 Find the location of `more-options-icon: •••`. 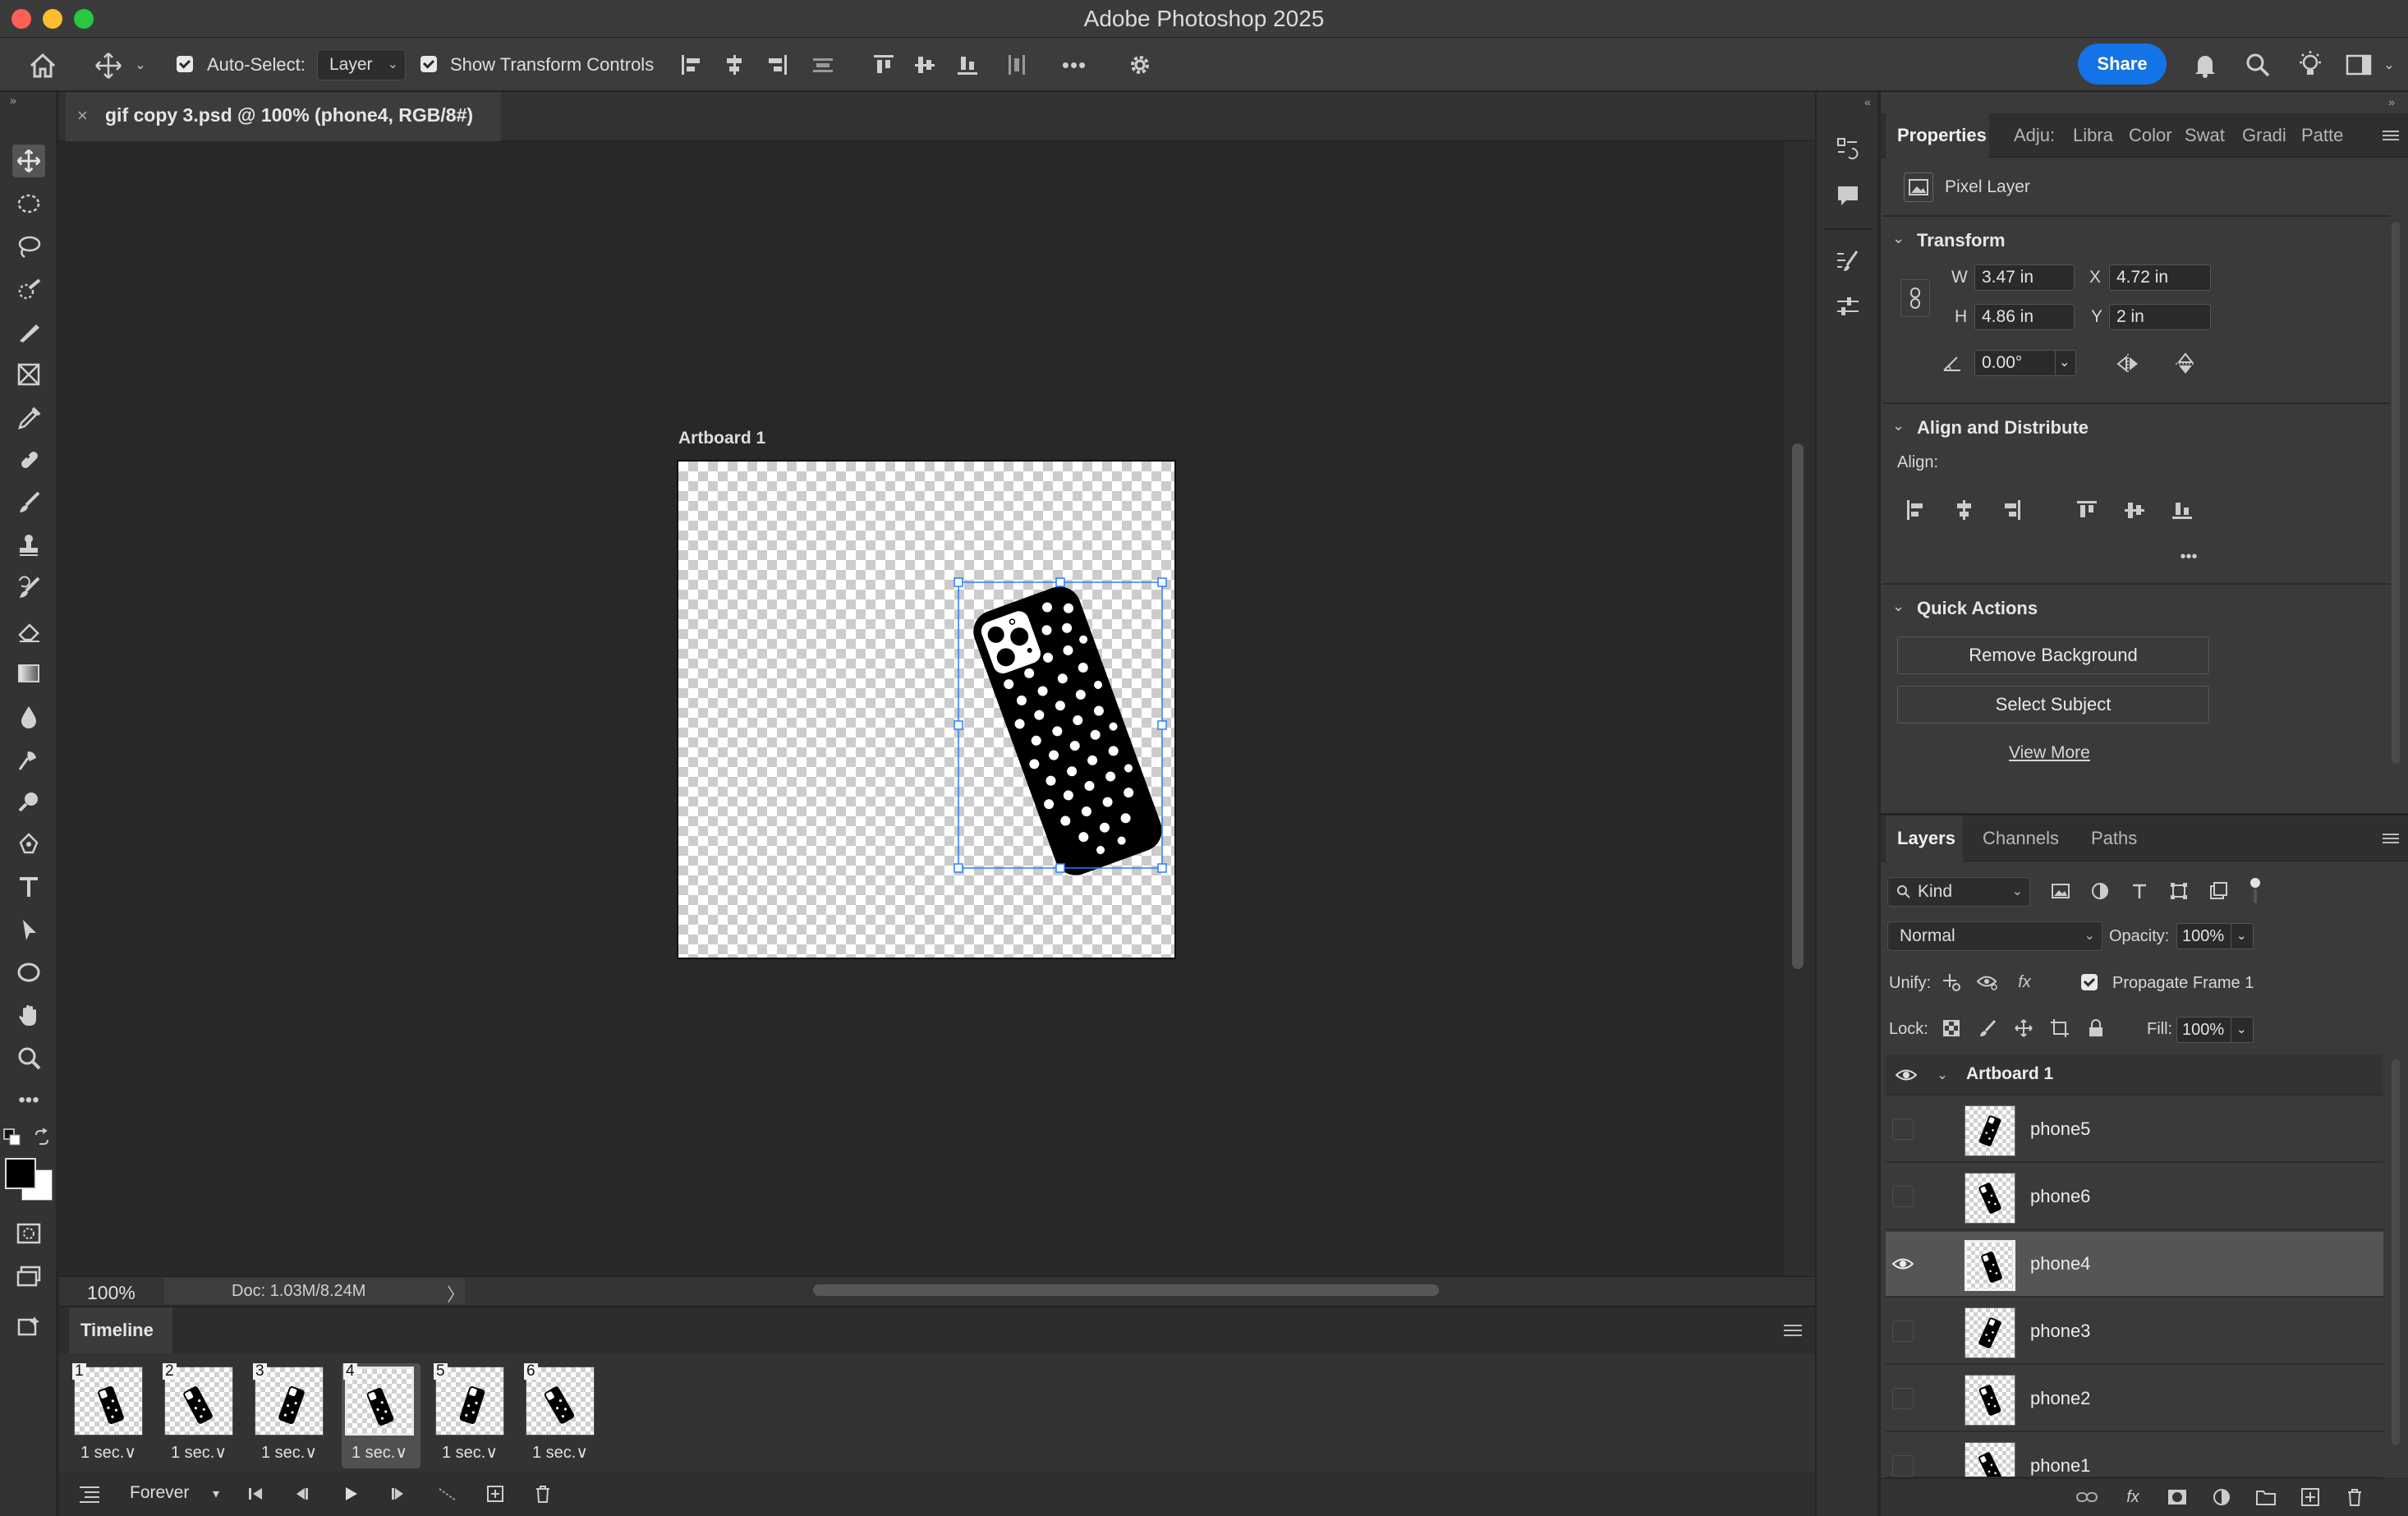

more-options-icon: ••• is located at coordinates (1074, 65).